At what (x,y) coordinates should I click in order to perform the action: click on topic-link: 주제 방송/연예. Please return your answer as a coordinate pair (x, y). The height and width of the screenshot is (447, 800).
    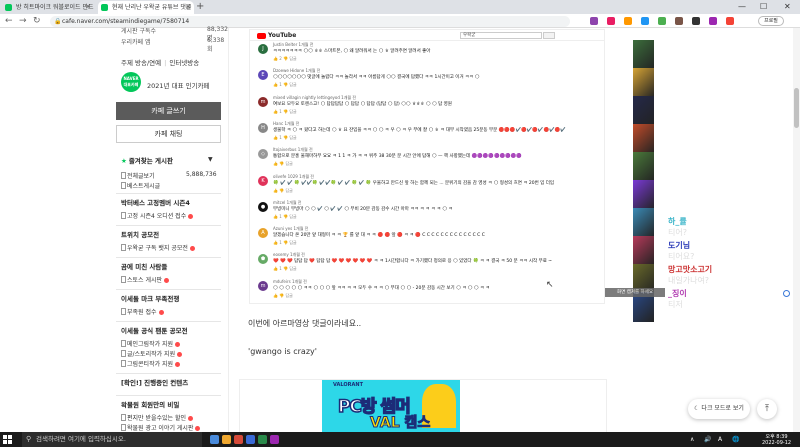
    Looking at the image, I should click on (141, 63).